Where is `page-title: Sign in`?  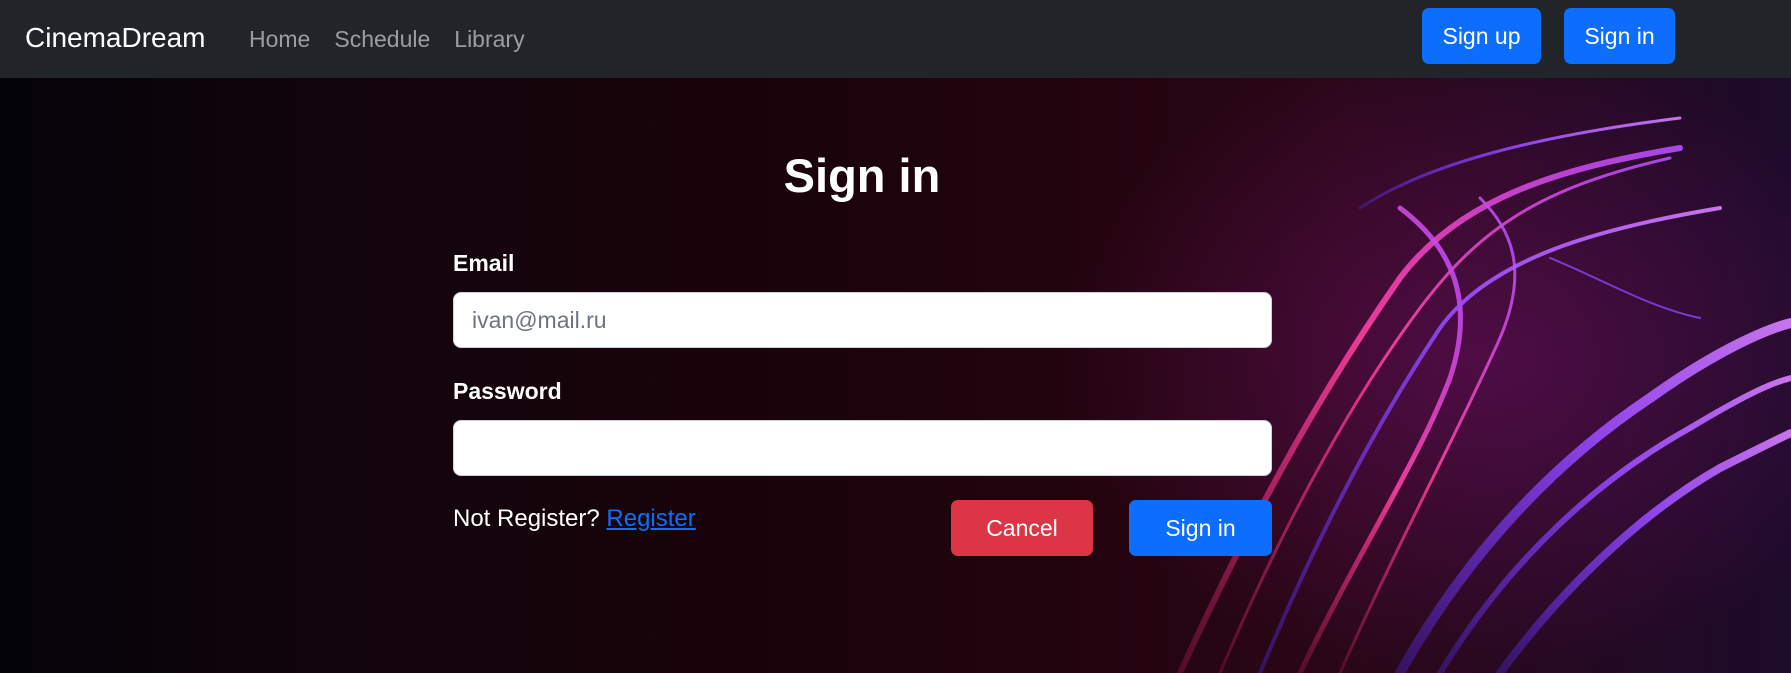 page-title: Sign in is located at coordinates (862, 175).